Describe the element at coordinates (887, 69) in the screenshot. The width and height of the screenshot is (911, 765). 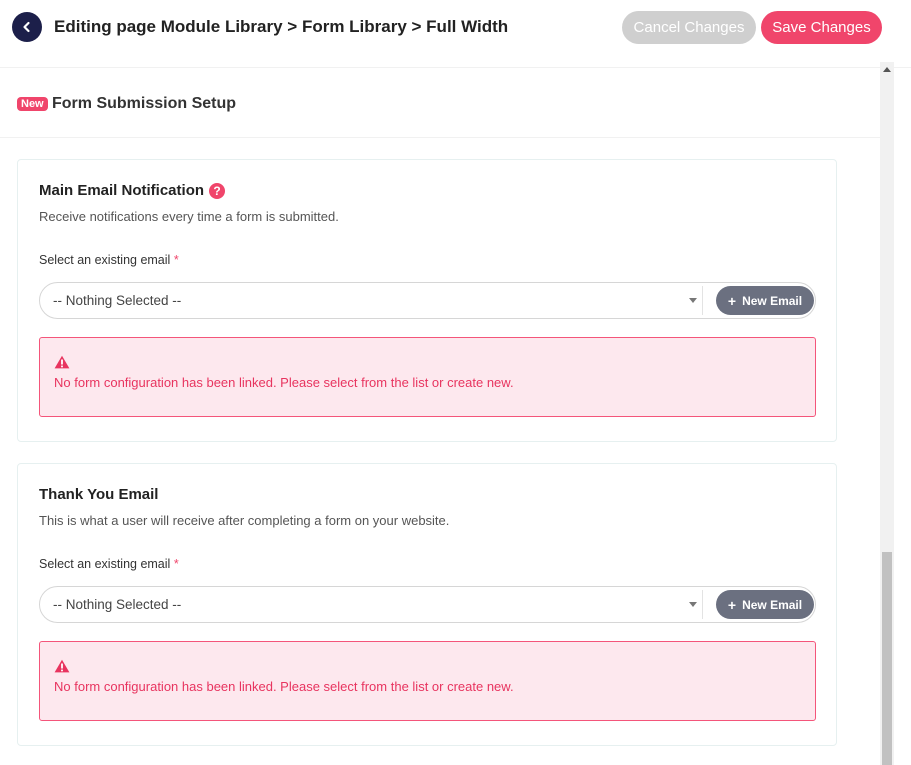
I see `scroll-up-arrow-icon` at that location.